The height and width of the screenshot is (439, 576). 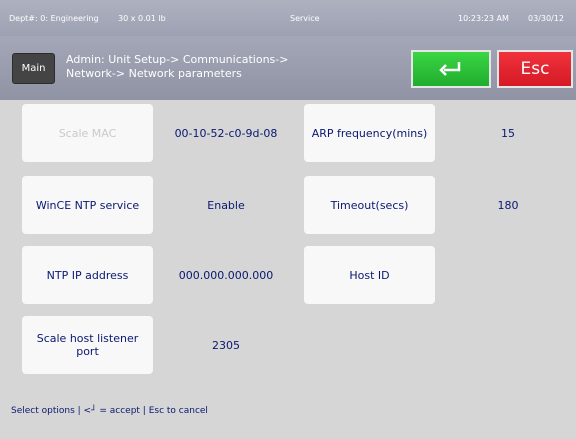 I want to click on department-label: Dept#: 0: Engineering, so click(x=54, y=18).